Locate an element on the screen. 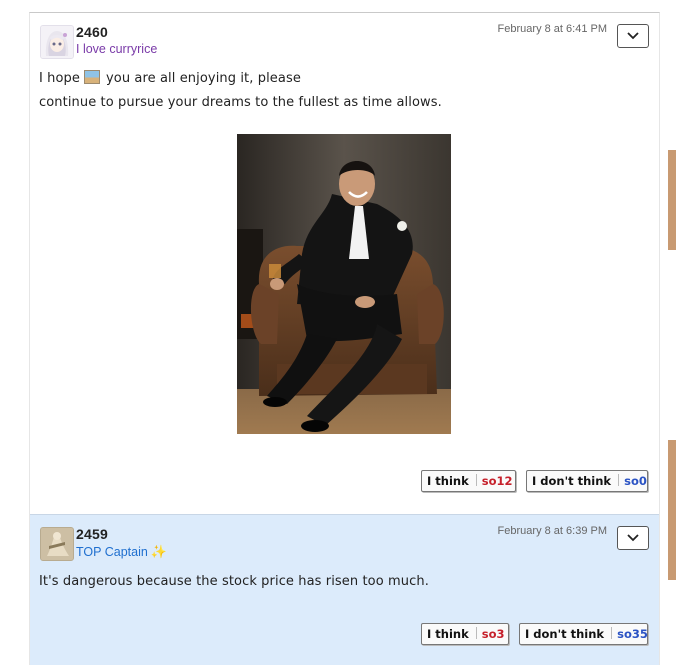 The height and width of the screenshot is (665, 676). attached-photo is located at coordinates (344, 284).